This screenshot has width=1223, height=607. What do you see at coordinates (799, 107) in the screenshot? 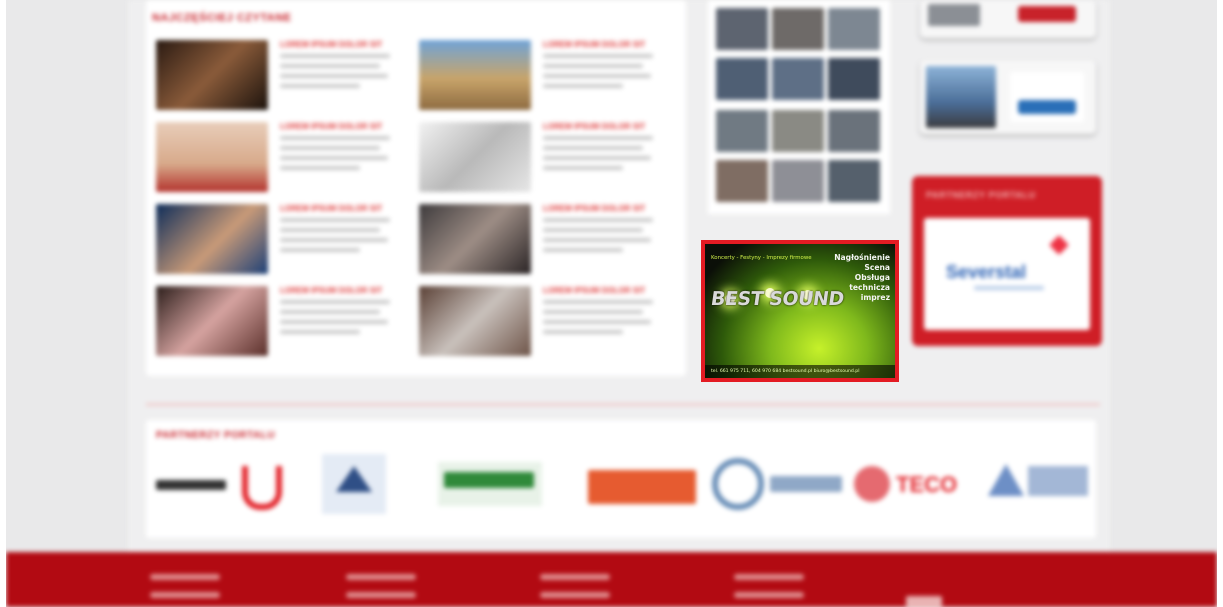
I see `photo-gallery` at bounding box center [799, 107].